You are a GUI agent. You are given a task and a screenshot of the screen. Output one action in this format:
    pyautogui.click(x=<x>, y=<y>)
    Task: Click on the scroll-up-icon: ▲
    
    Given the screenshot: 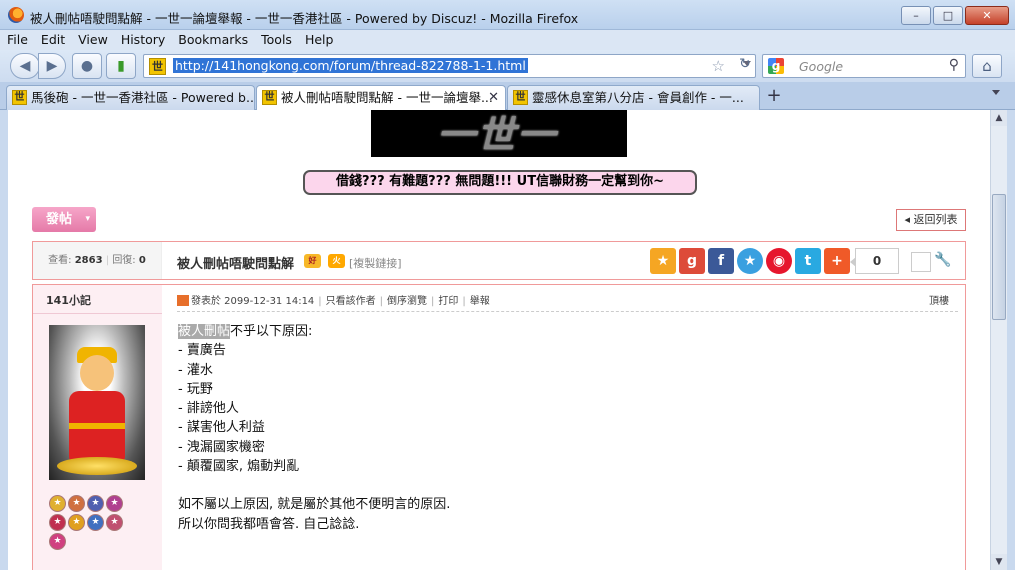 What is the action you would take?
    pyautogui.click(x=999, y=118)
    